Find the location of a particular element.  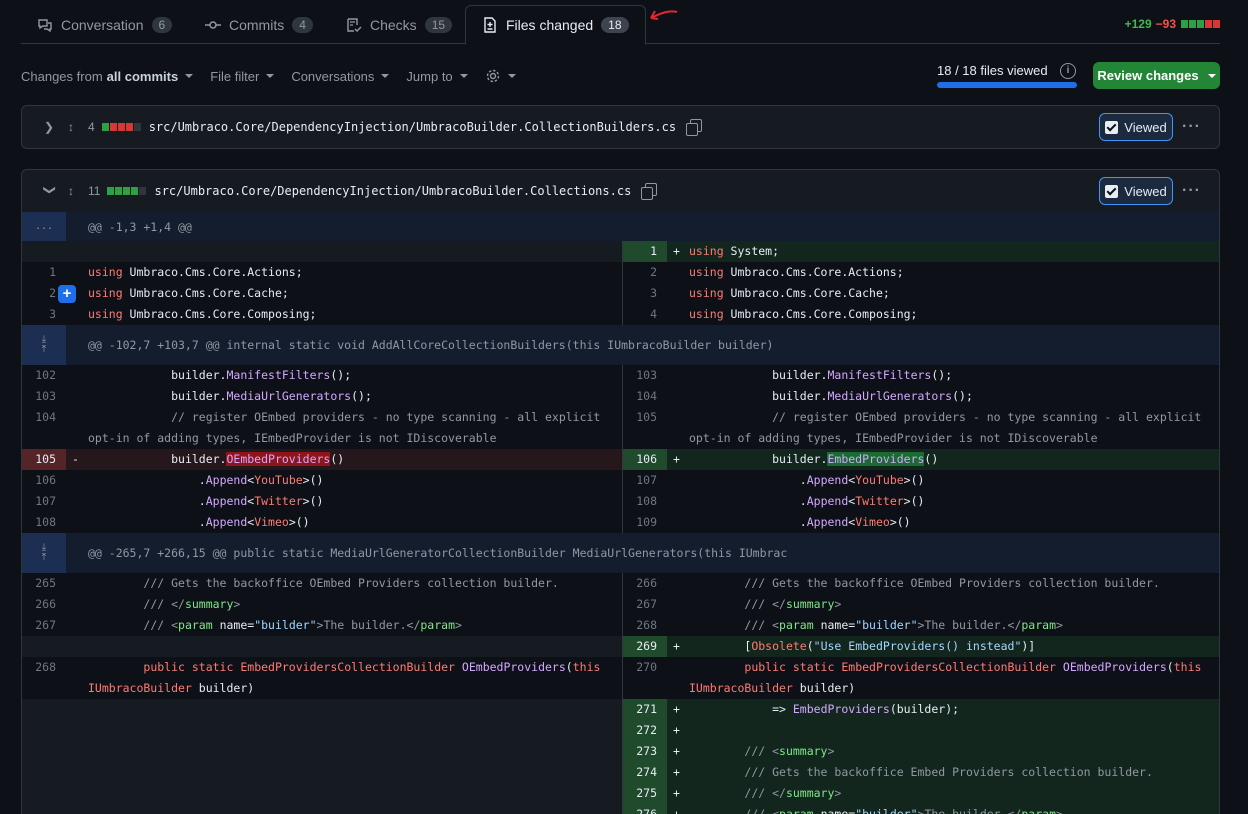

line-number: 102 is located at coordinates (44, 375).